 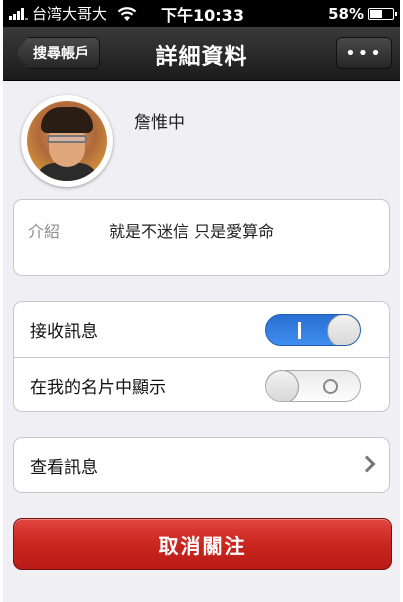 What do you see at coordinates (313, 330) in the screenshot?
I see `receive-messages-toggle` at bounding box center [313, 330].